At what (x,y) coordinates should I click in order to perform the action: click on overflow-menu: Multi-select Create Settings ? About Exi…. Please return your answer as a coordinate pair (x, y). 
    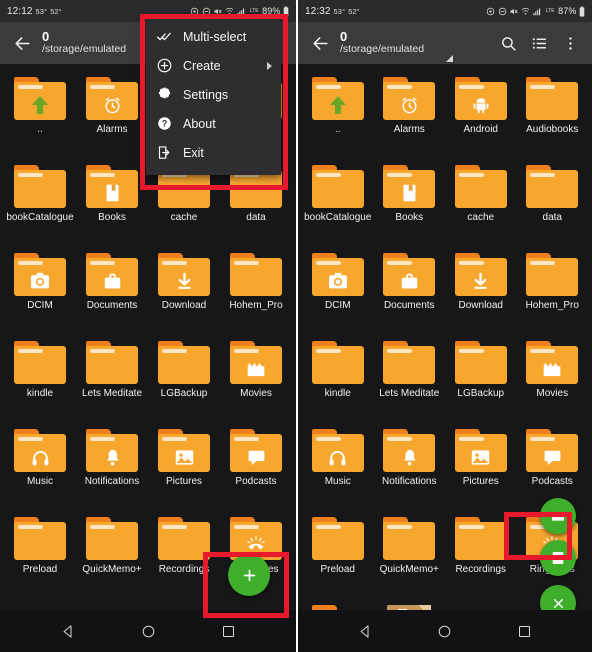
    Looking at the image, I should click on (213, 95).